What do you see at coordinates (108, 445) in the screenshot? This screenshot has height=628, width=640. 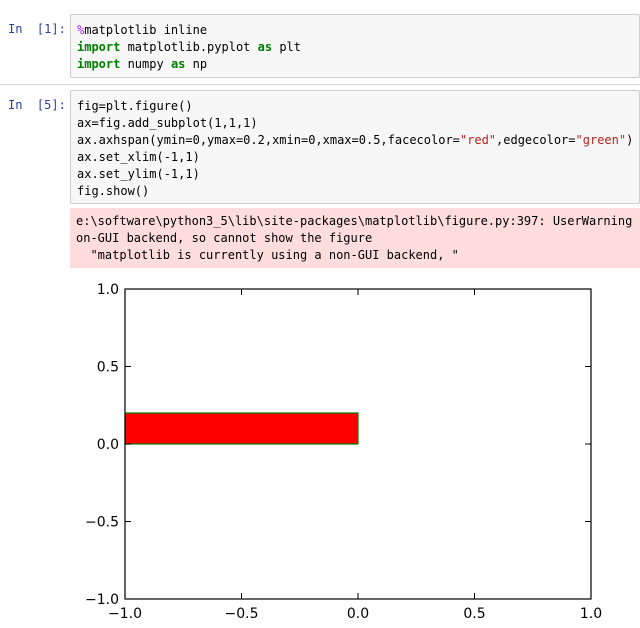 I see `y-tick-label: 0.0` at bounding box center [108, 445].